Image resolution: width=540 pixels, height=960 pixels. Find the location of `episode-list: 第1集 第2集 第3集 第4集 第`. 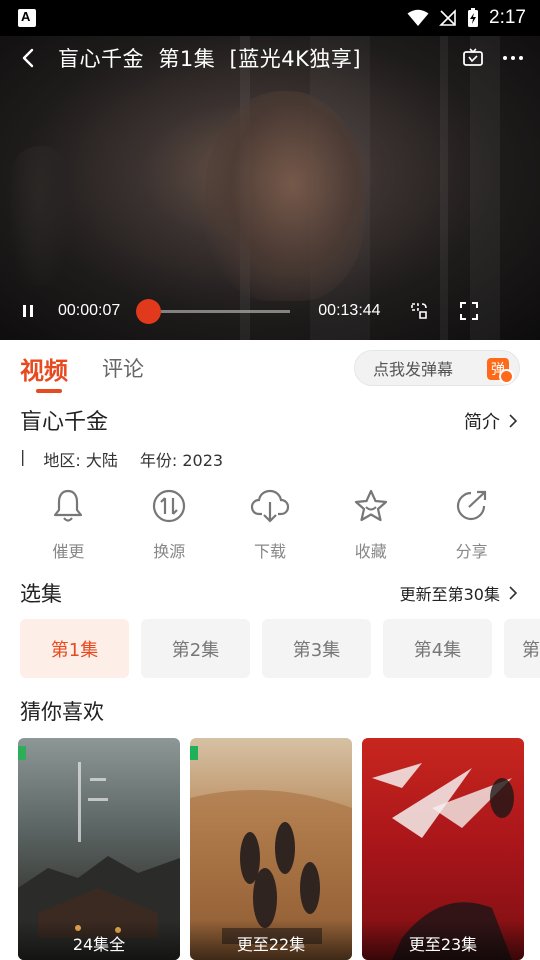

episode-list: 第1集 第2集 第3集 第4集 第 is located at coordinates (280, 648).